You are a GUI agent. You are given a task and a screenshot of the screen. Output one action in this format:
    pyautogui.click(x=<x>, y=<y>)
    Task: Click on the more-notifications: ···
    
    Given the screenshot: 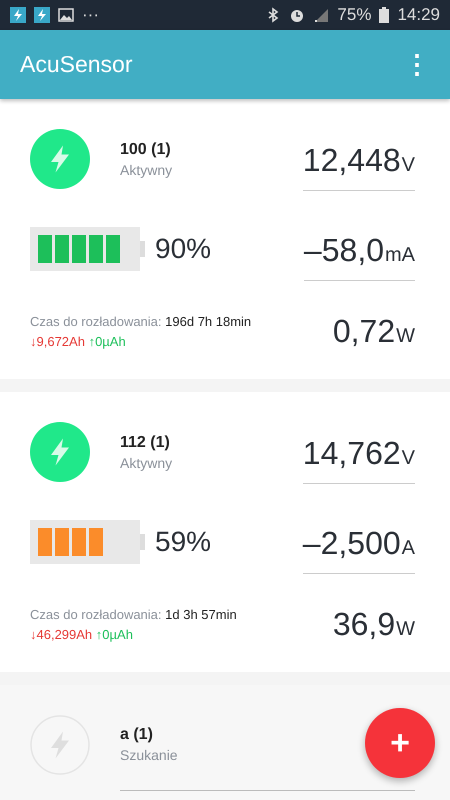 What is the action you would take?
    pyautogui.click(x=90, y=14)
    